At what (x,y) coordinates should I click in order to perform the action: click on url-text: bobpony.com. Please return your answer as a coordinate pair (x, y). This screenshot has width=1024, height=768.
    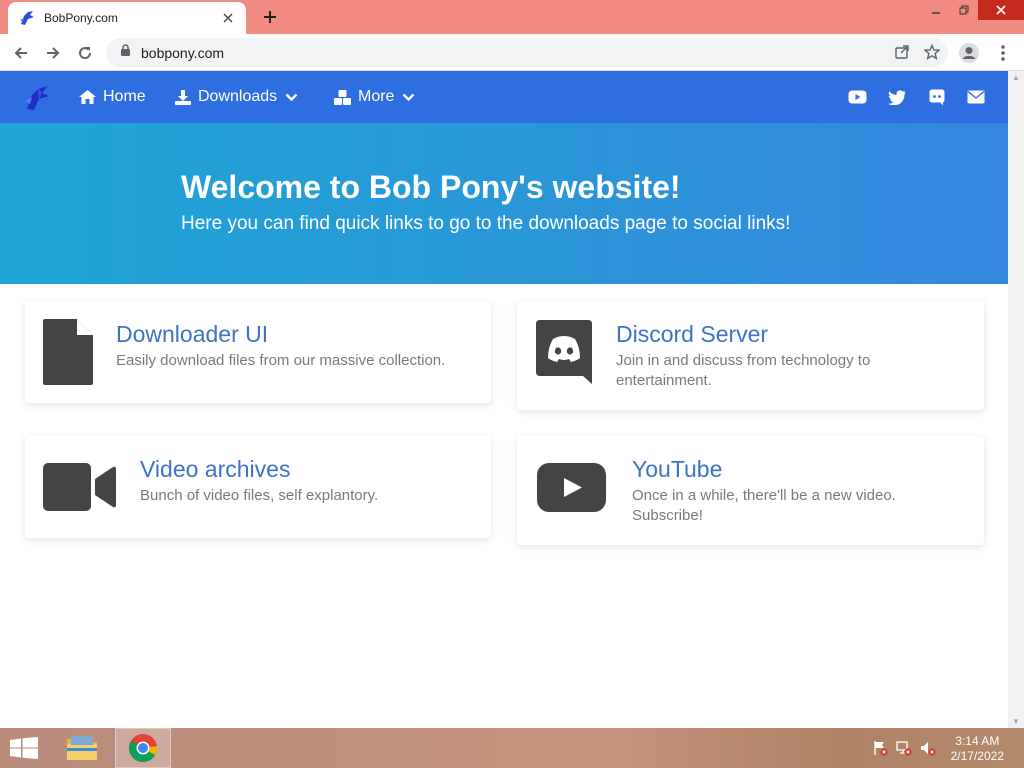
    Looking at the image, I should click on (183, 52).